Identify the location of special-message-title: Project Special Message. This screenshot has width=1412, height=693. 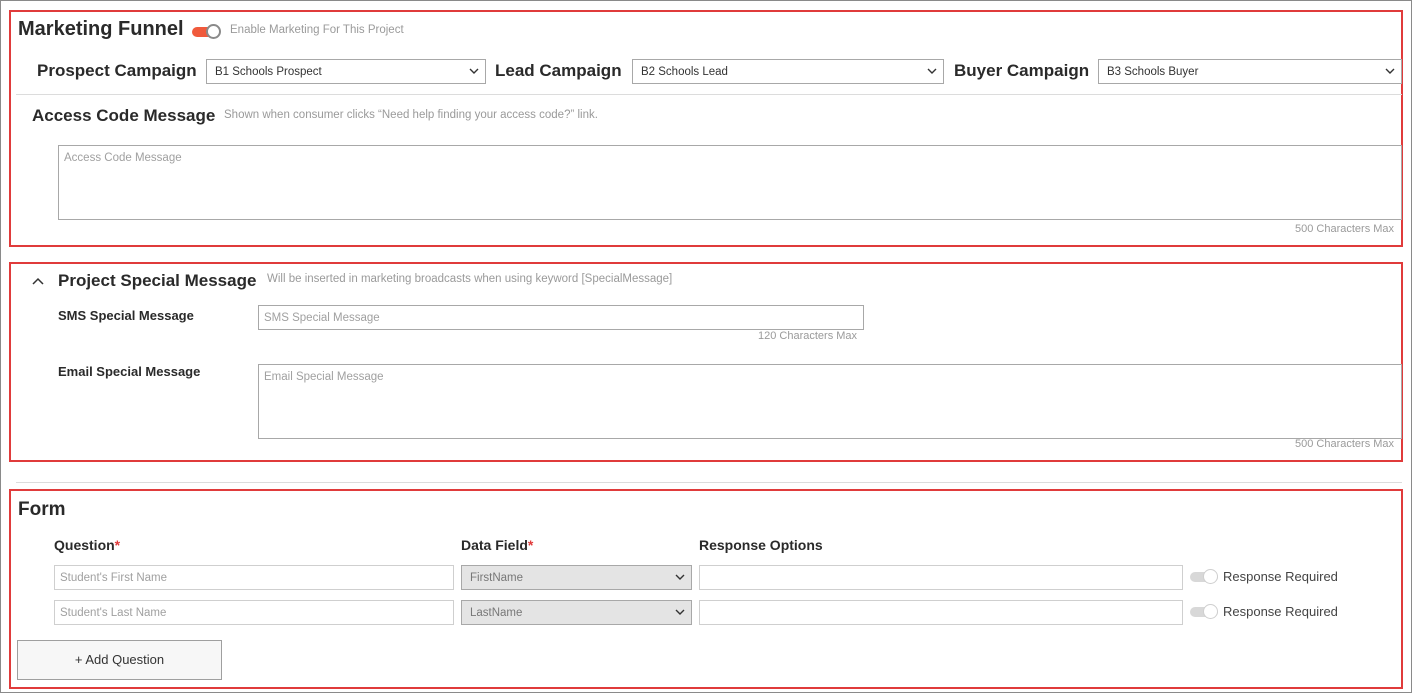
(157, 280).